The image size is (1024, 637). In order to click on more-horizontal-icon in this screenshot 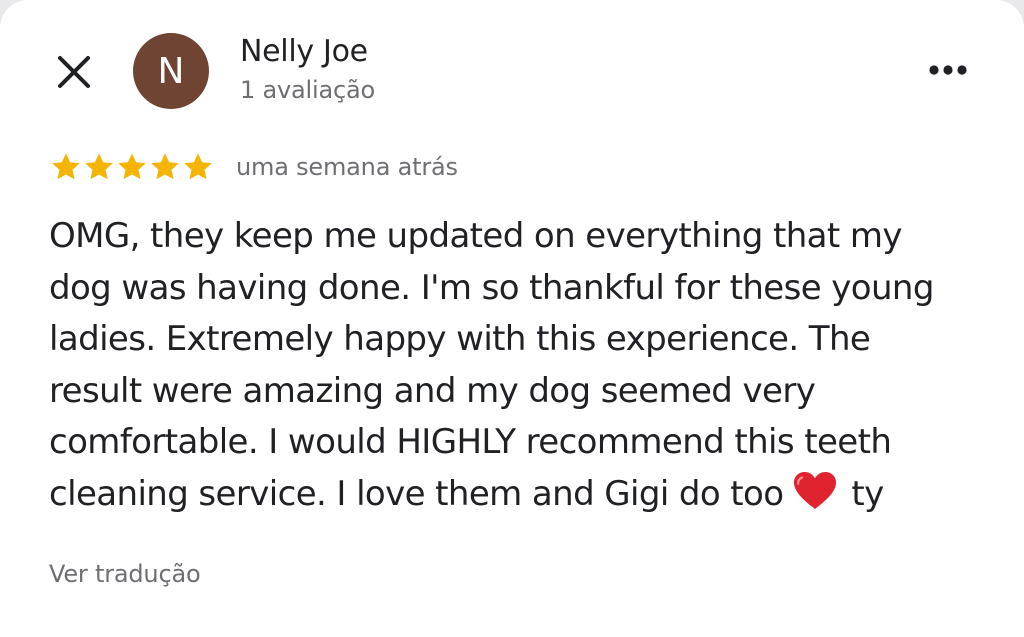, I will do `click(948, 70)`.